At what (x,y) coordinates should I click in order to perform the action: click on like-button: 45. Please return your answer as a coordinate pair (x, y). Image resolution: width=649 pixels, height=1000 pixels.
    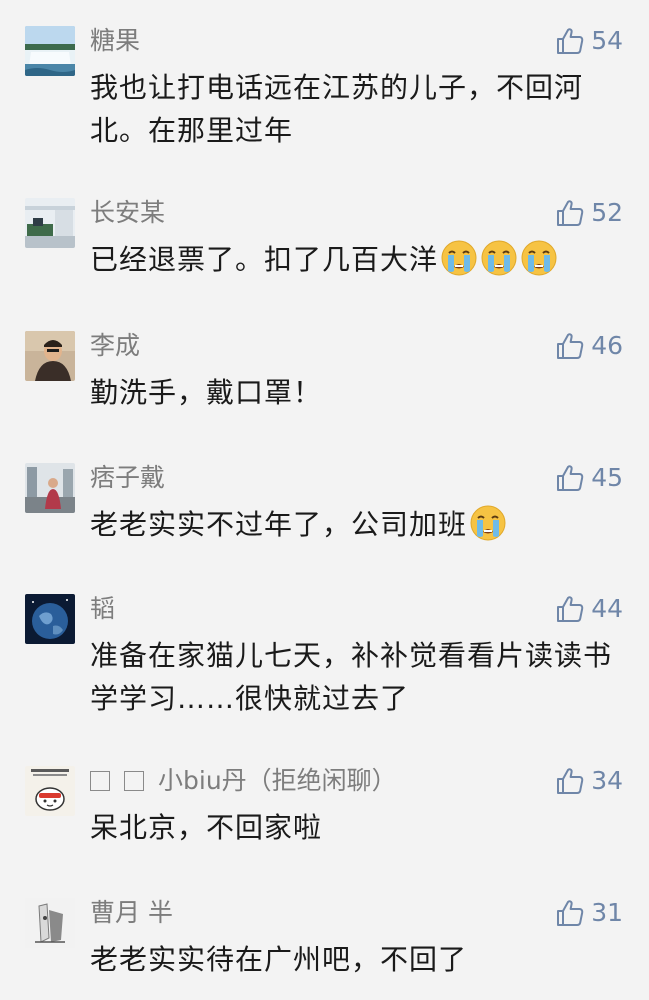
    Looking at the image, I should click on (589, 478).